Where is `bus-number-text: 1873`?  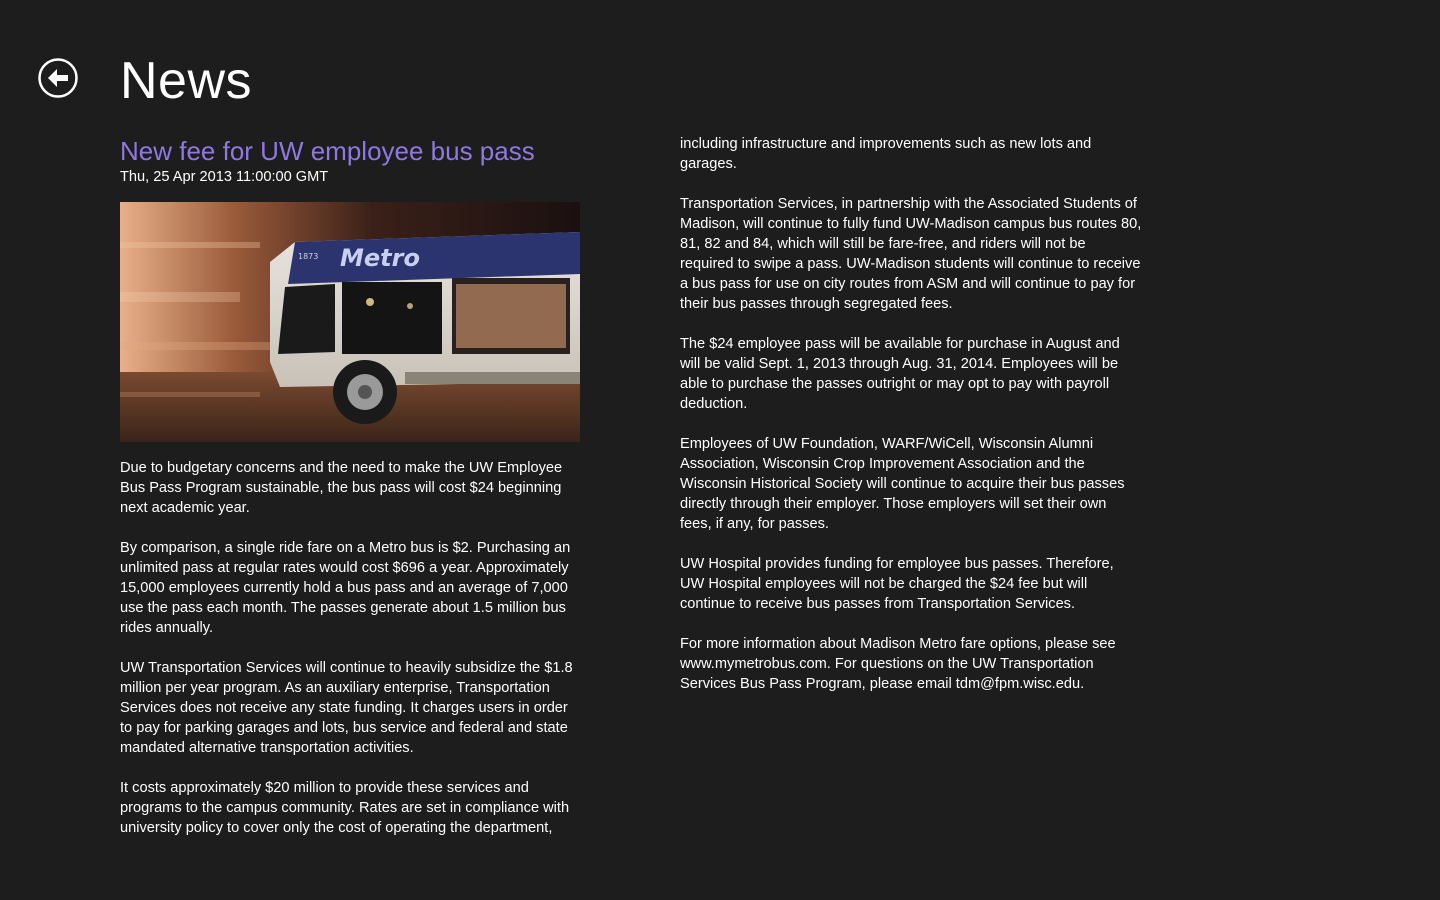
bus-number-text: 1873 is located at coordinates (308, 256).